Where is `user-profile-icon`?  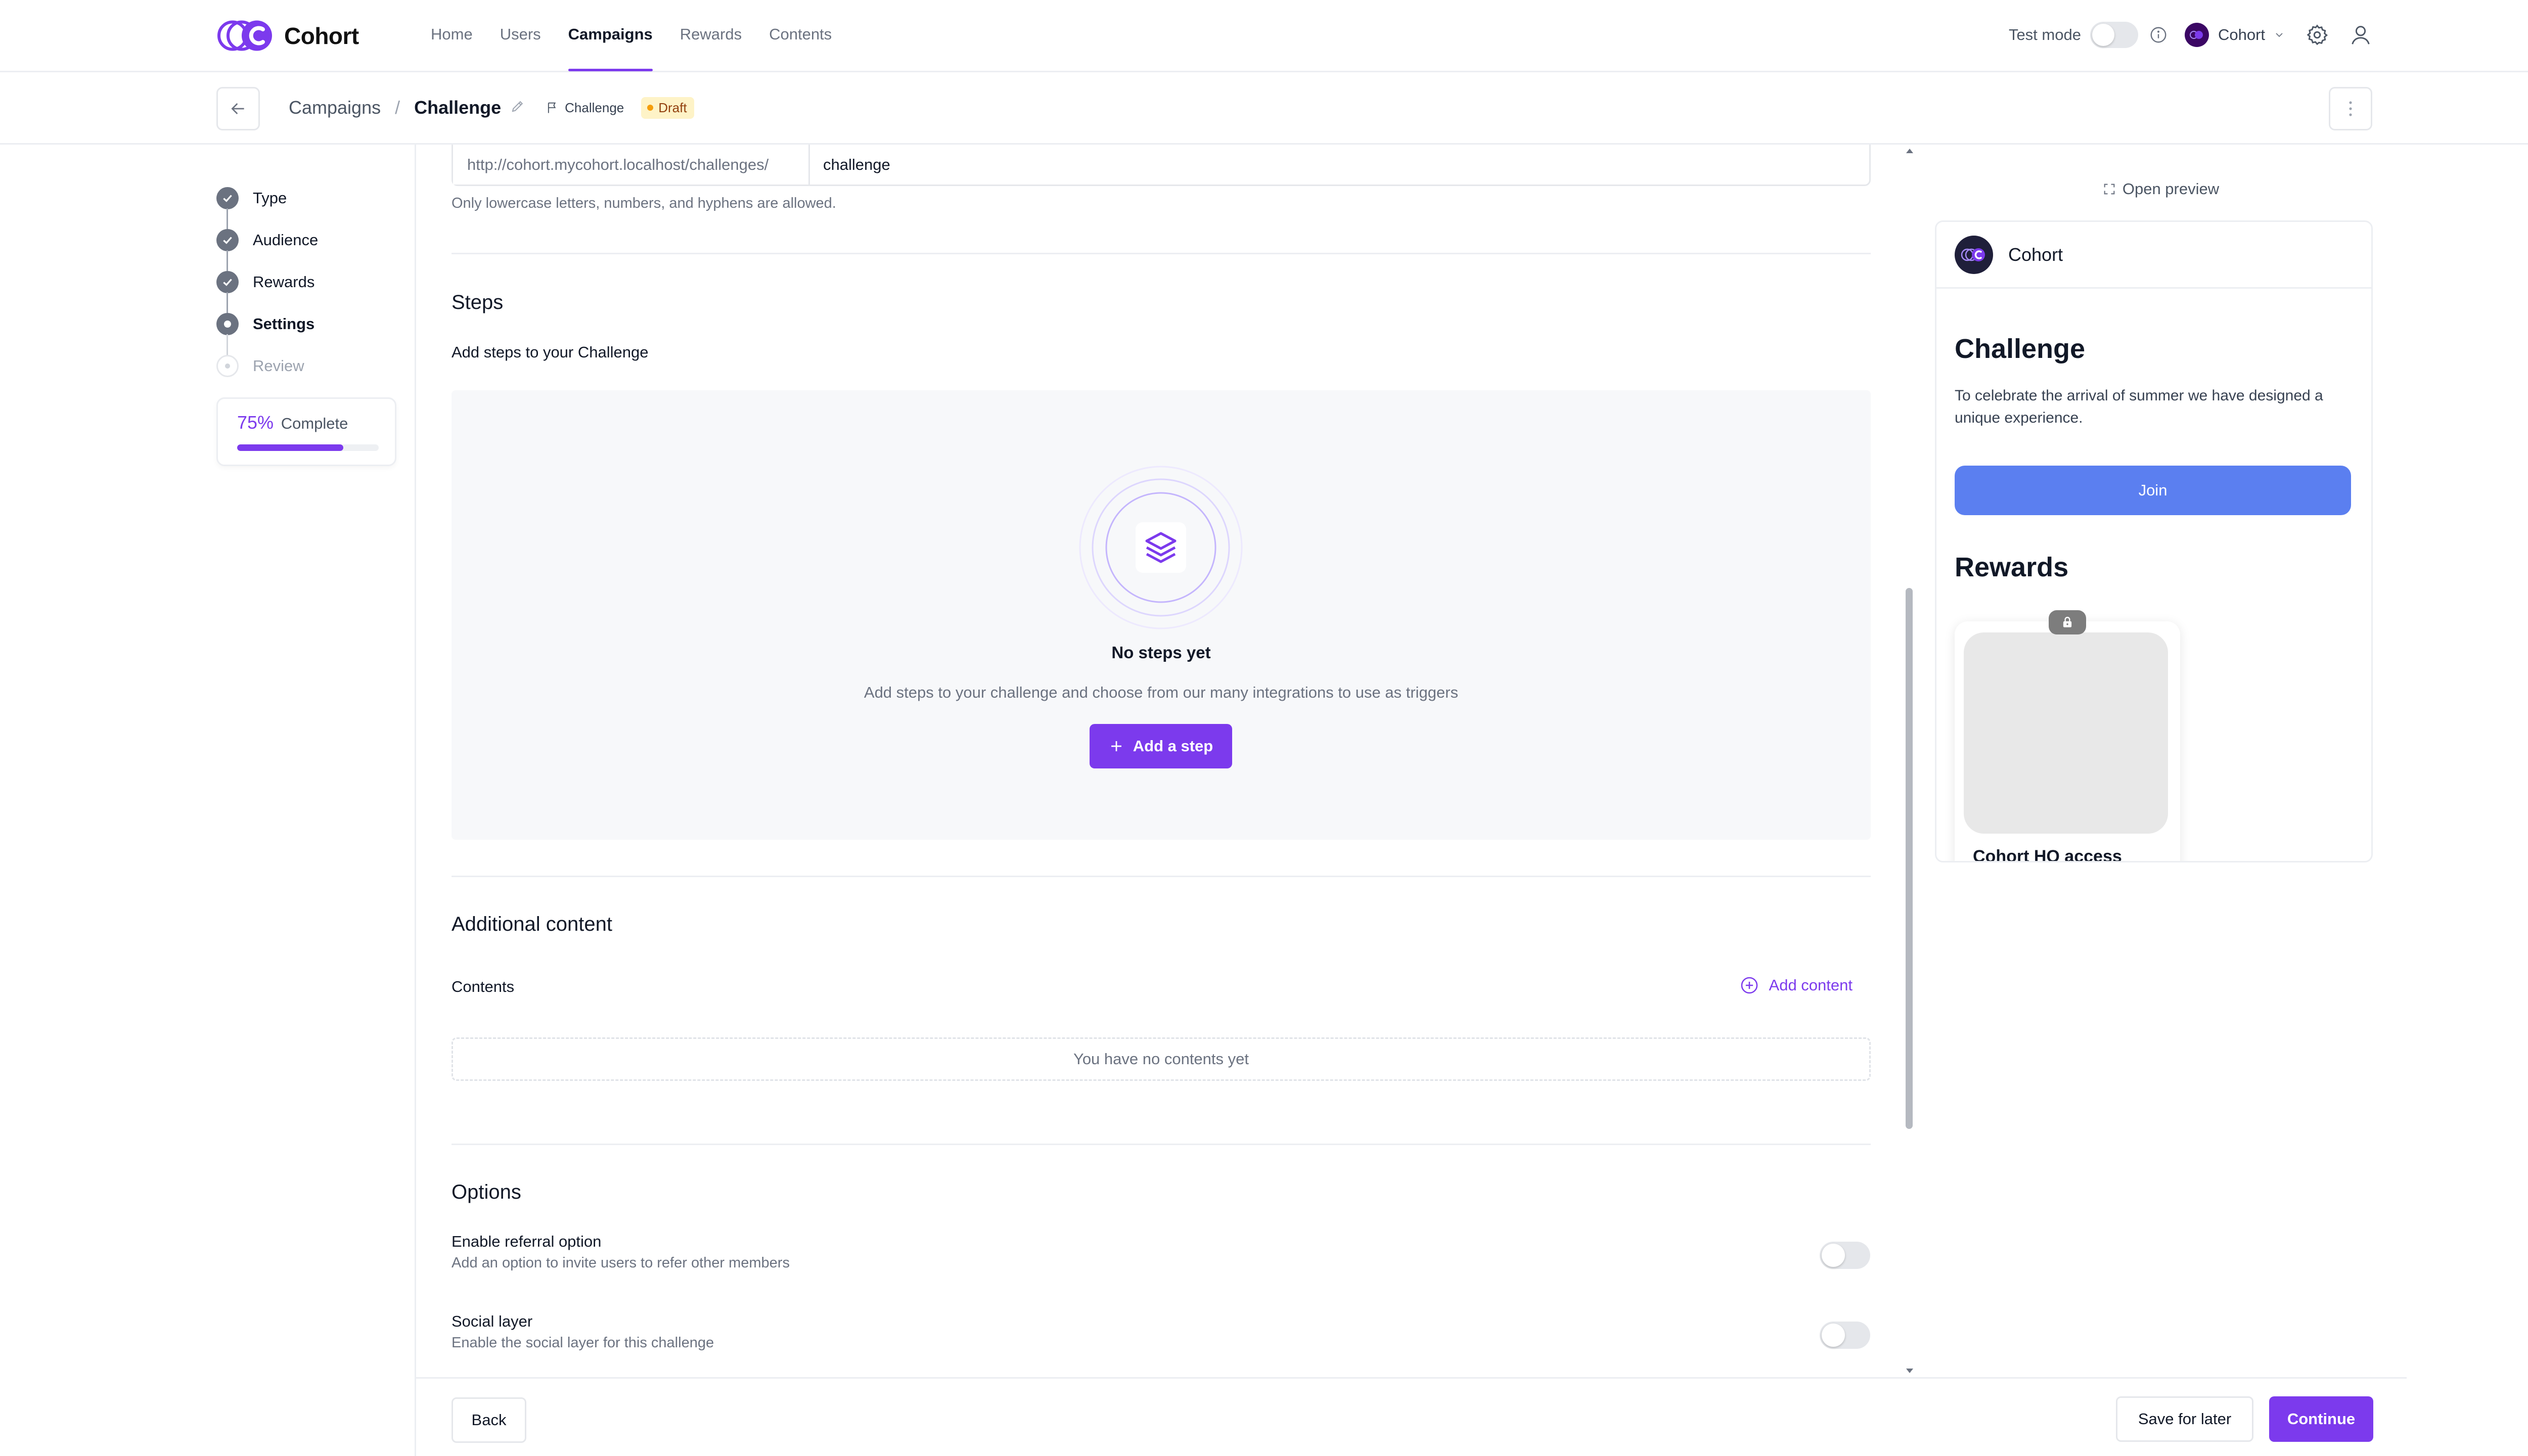
user-profile-icon is located at coordinates (2361, 35).